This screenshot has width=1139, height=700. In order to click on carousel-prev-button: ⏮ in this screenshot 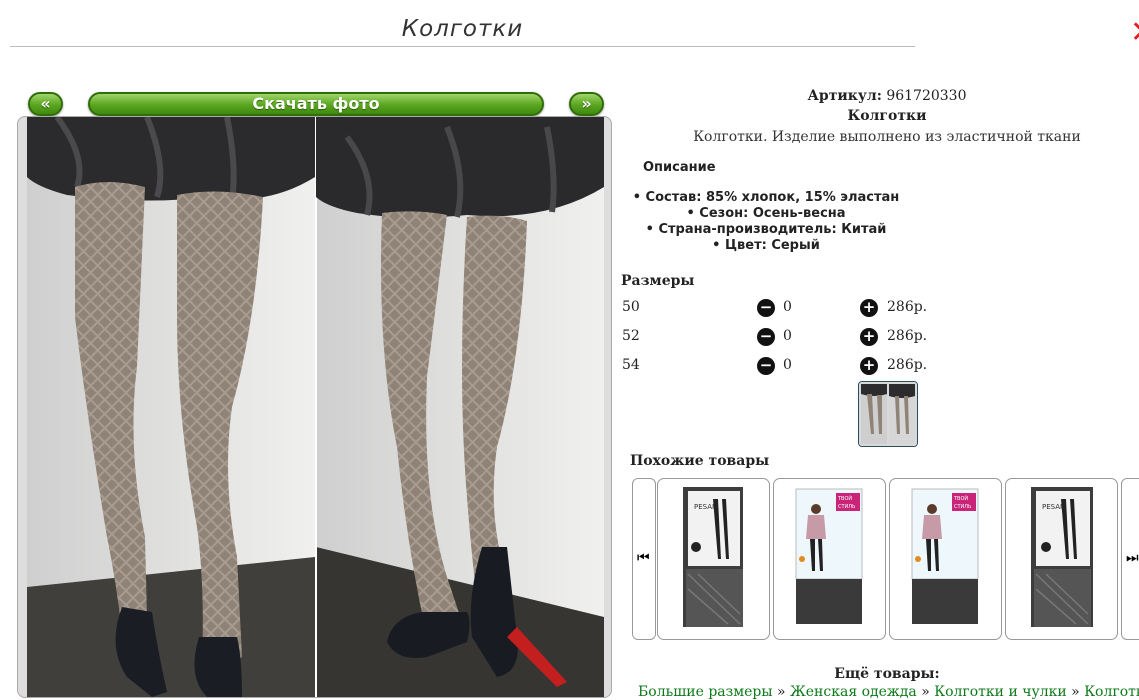, I will do `click(644, 559)`.